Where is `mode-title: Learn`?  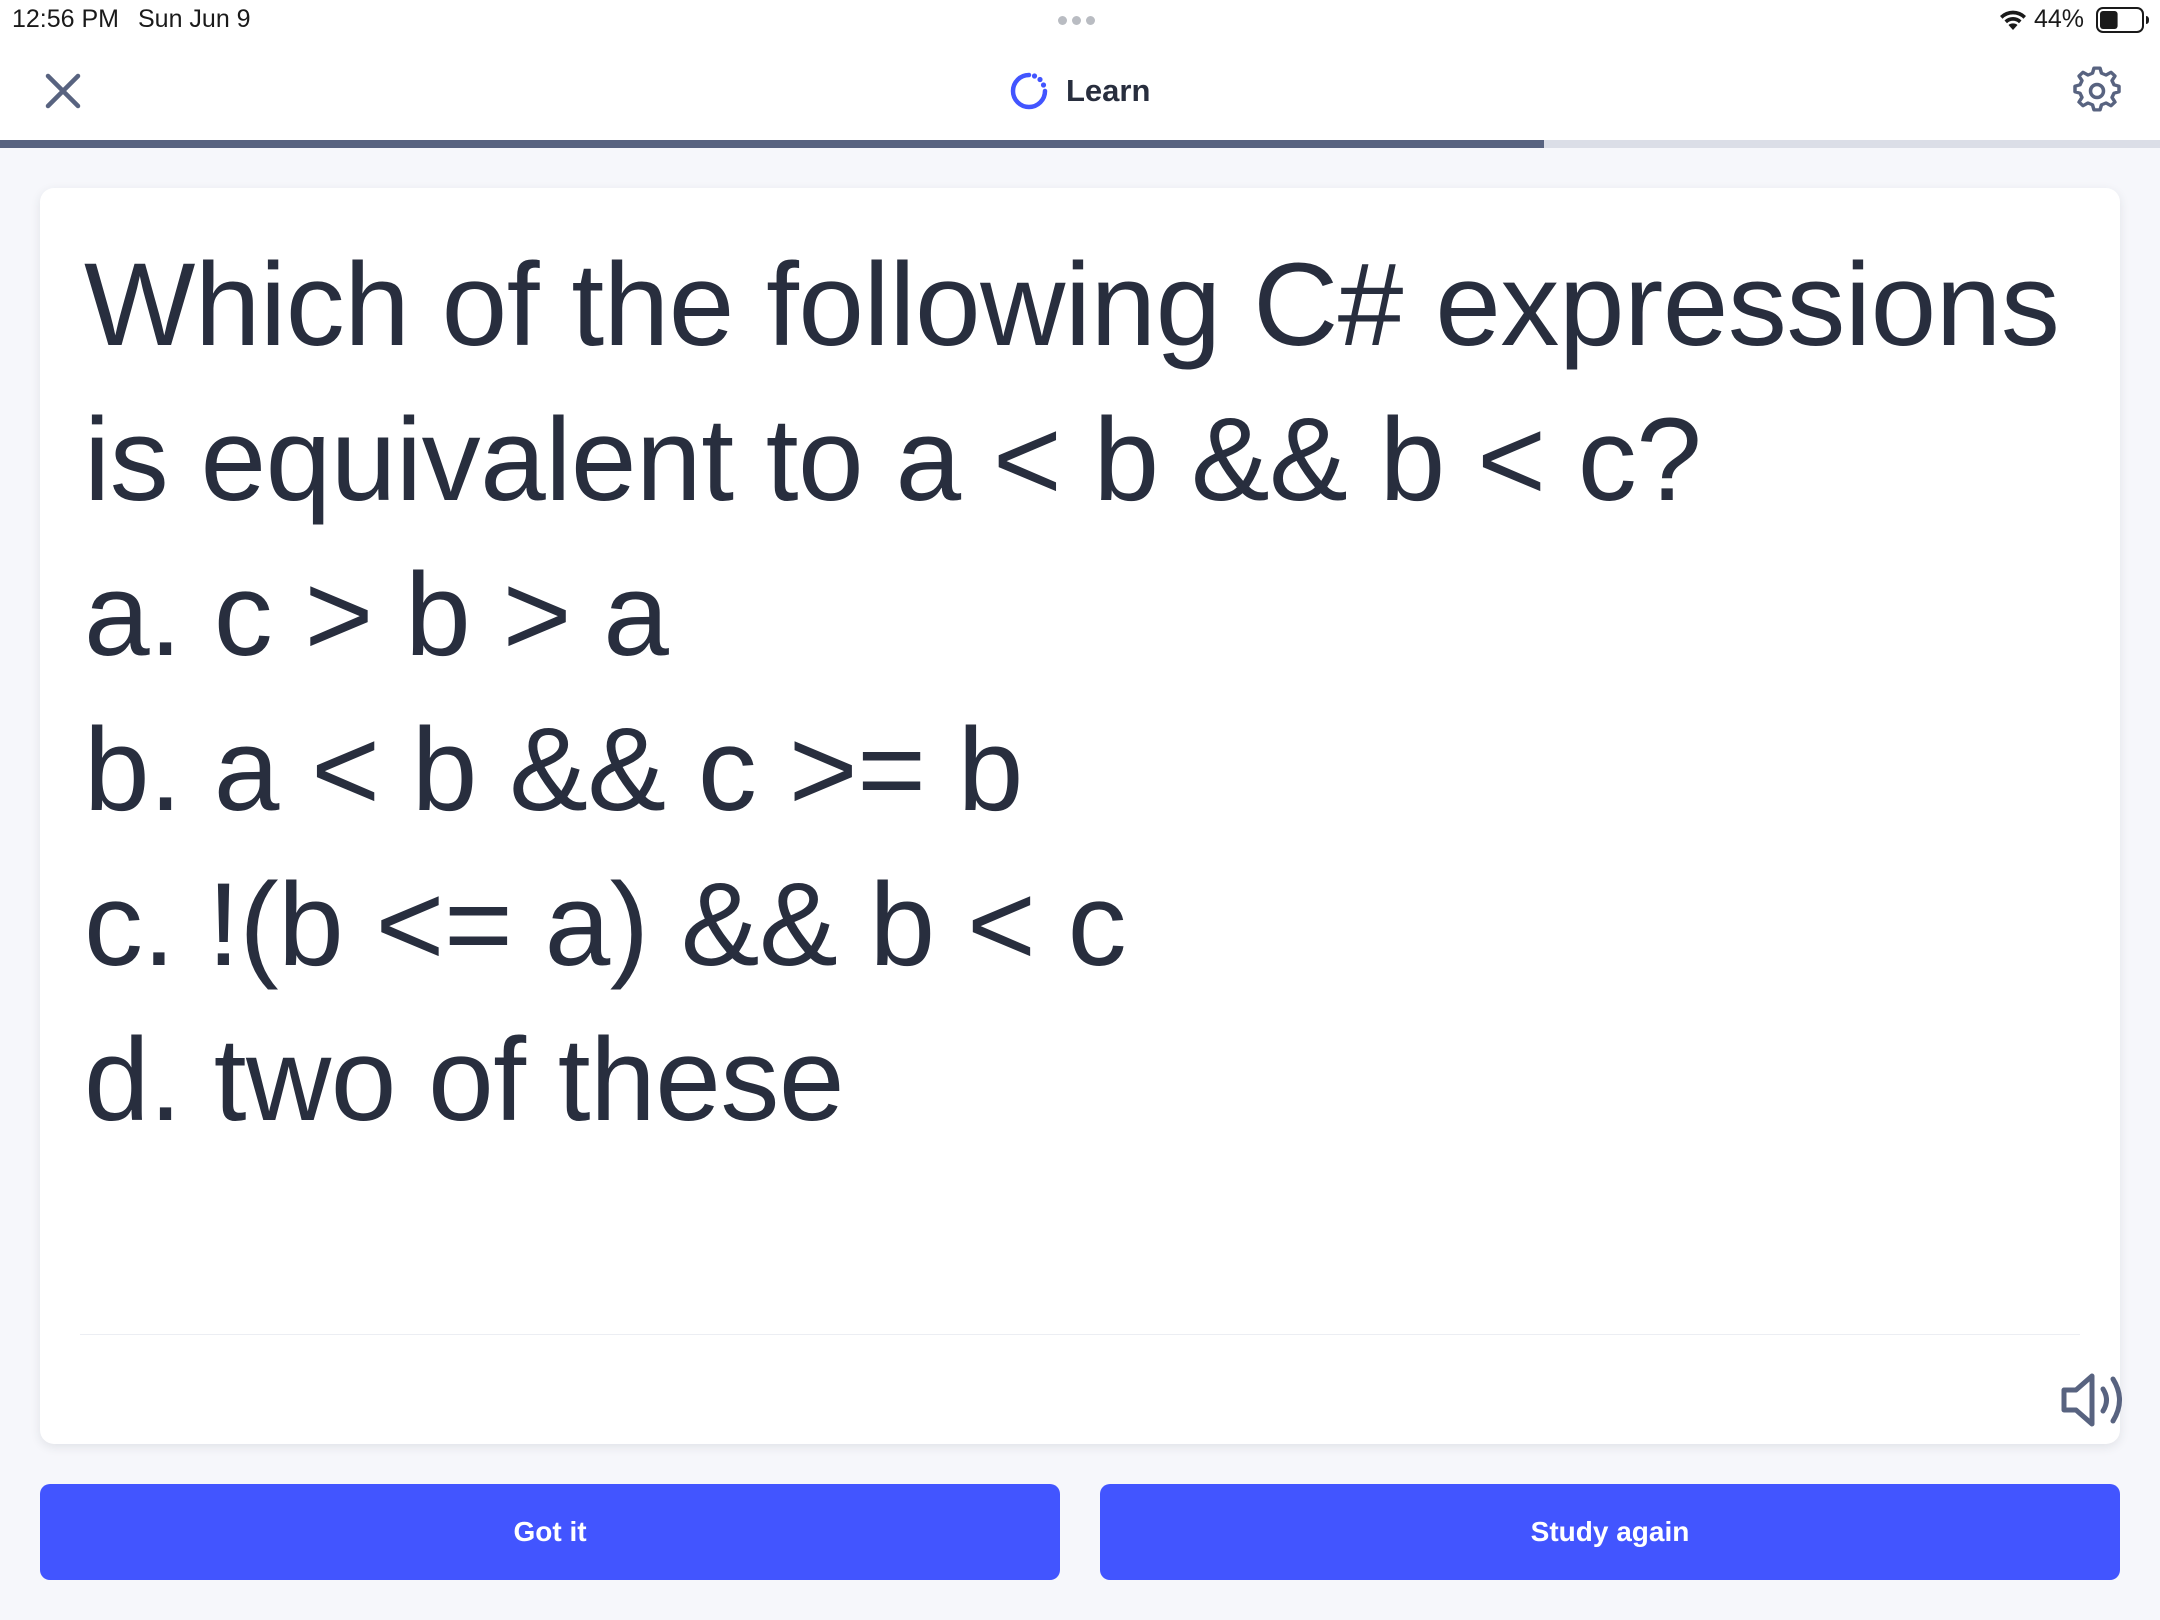 mode-title: Learn is located at coordinates (1079, 91).